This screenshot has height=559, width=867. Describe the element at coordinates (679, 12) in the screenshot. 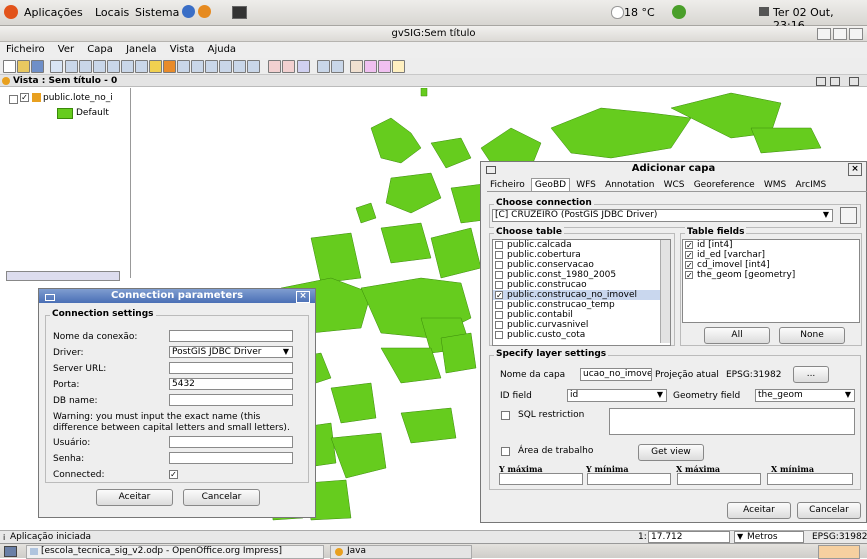

I see `network-icon` at that location.